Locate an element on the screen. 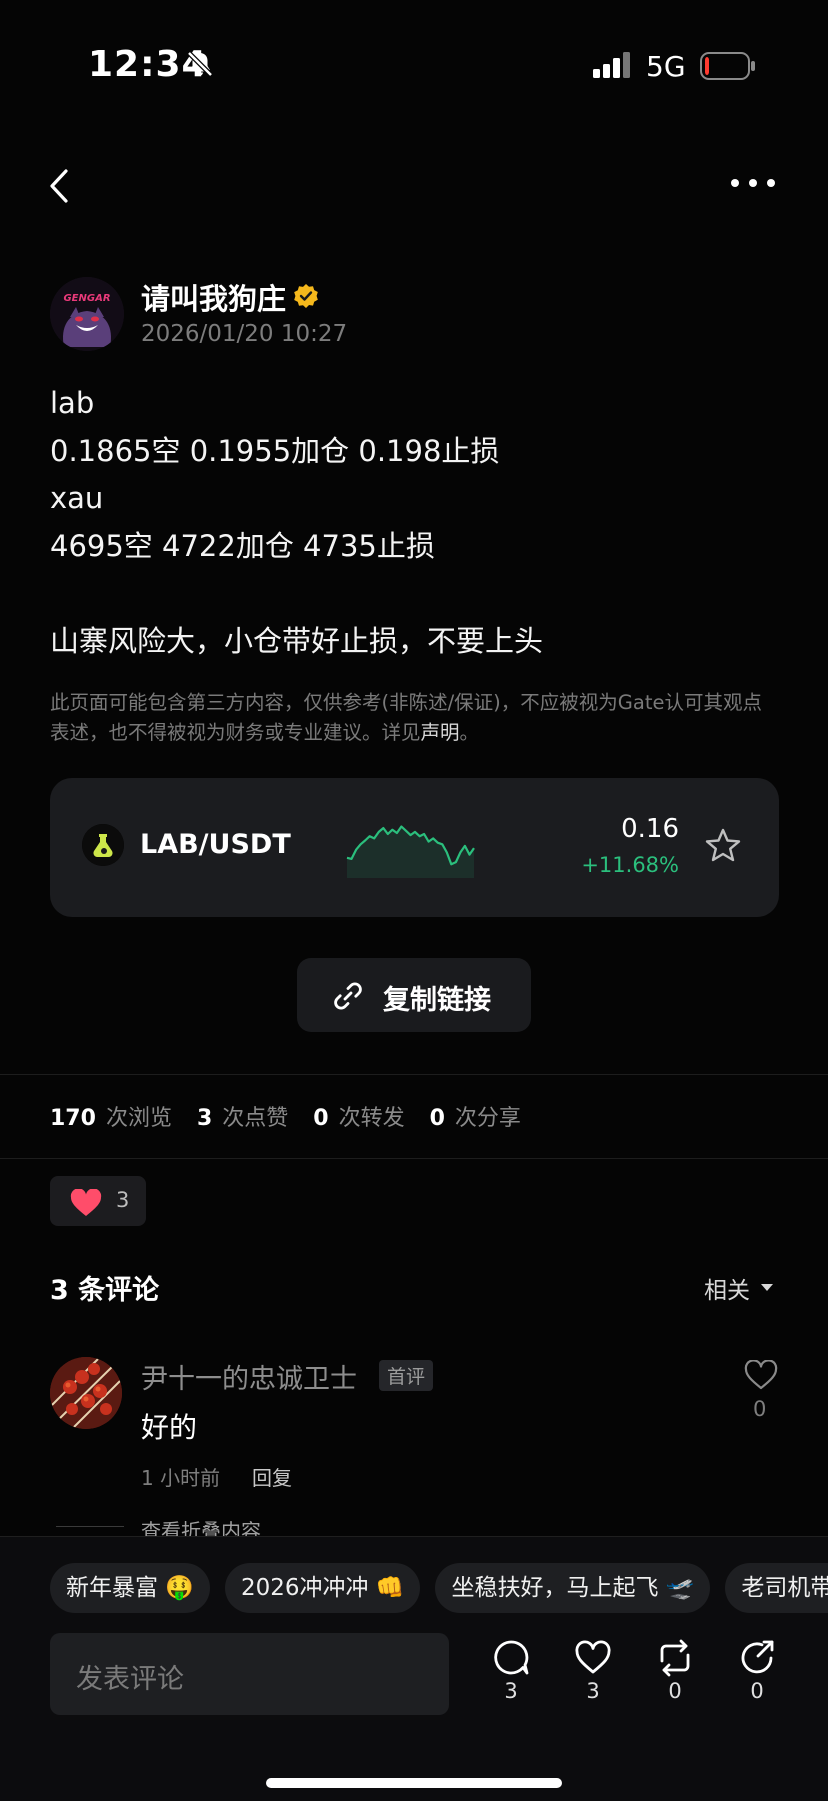  comment-button: 3 is located at coordinates (511, 1671).